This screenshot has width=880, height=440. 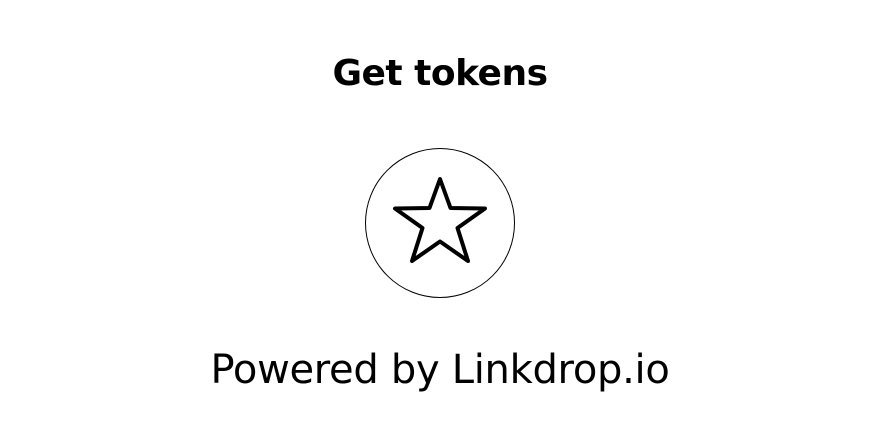 I want to click on token-icon-circle, so click(x=440, y=223).